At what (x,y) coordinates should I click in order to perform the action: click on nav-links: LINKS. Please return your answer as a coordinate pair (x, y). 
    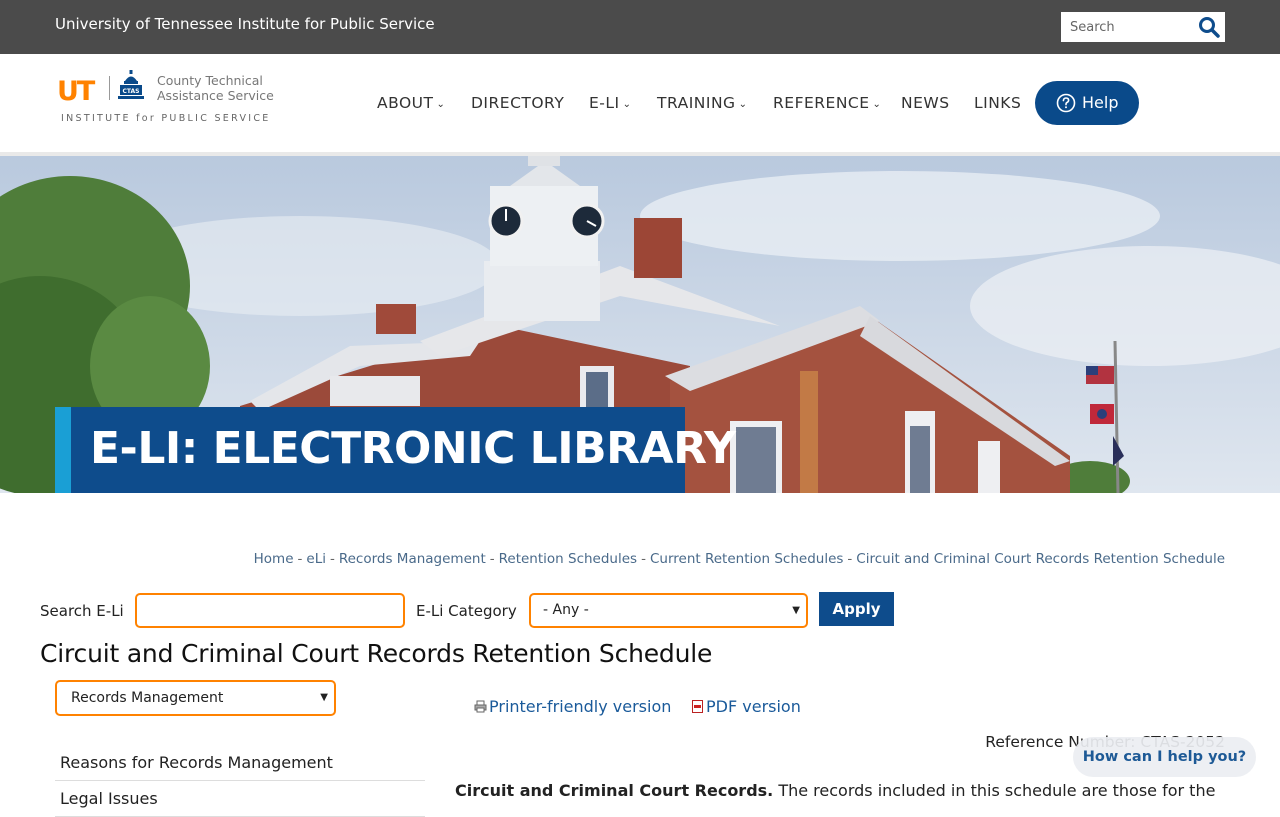
    Looking at the image, I should click on (997, 103).